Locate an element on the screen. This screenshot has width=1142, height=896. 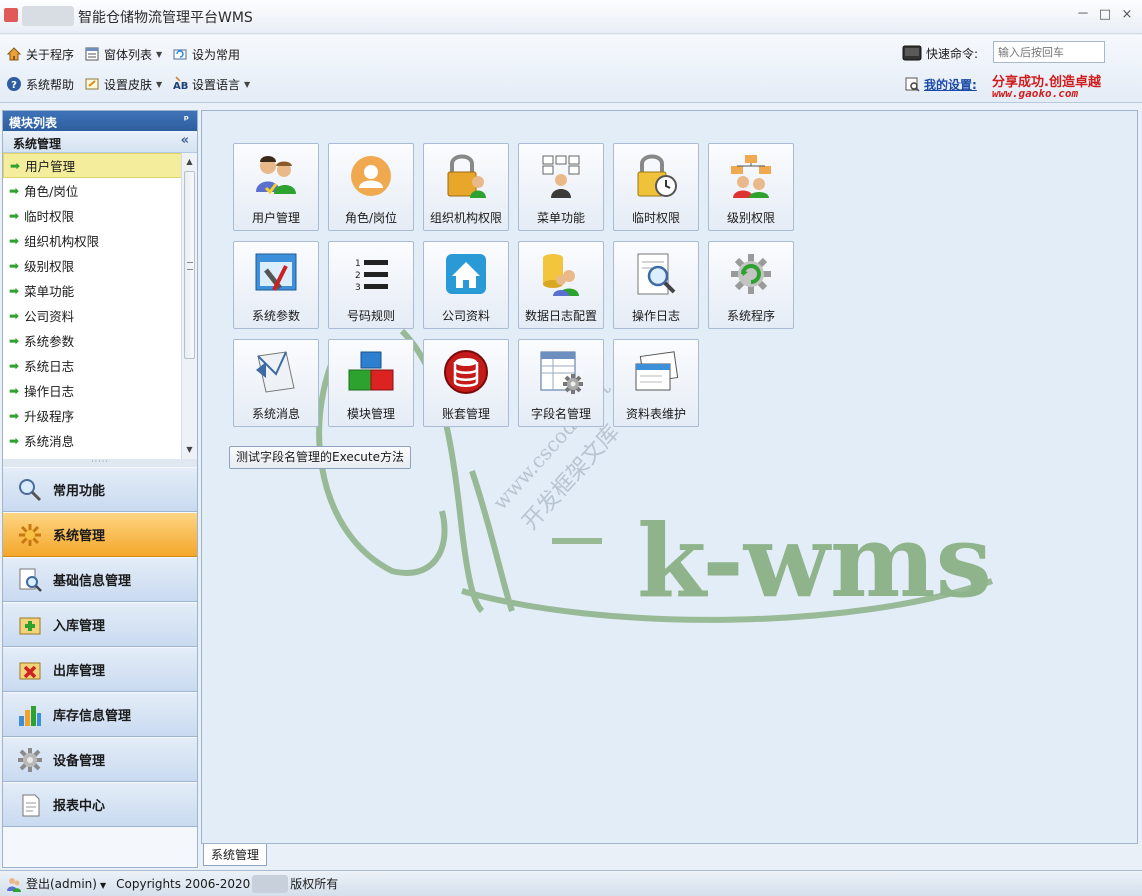
numbered-list-icon: 1 2 3 is located at coordinates (371, 274).